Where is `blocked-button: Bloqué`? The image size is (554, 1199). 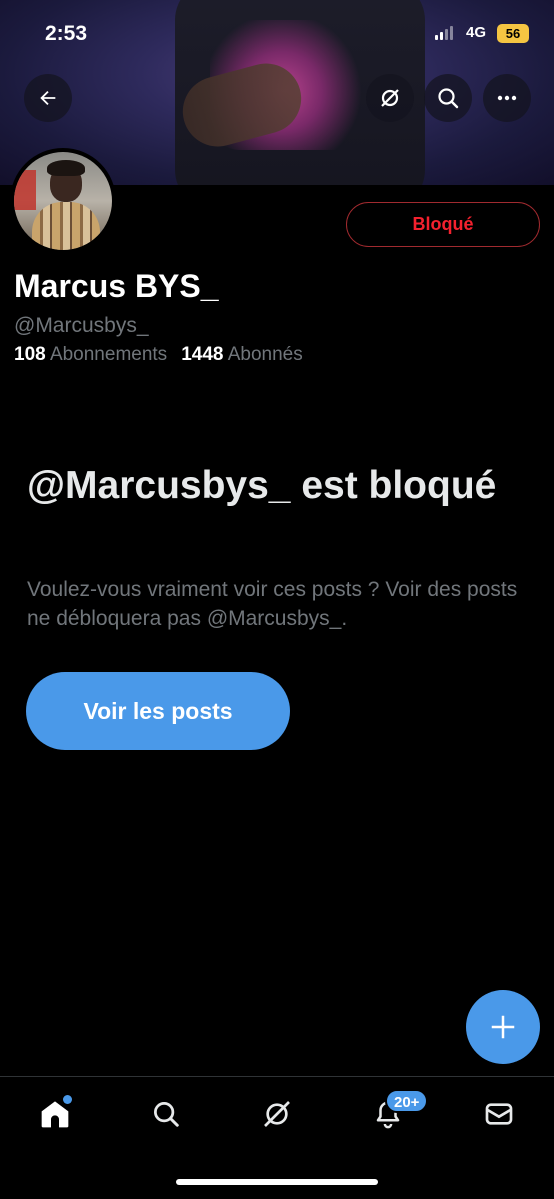
blocked-button: Bloqué is located at coordinates (443, 224).